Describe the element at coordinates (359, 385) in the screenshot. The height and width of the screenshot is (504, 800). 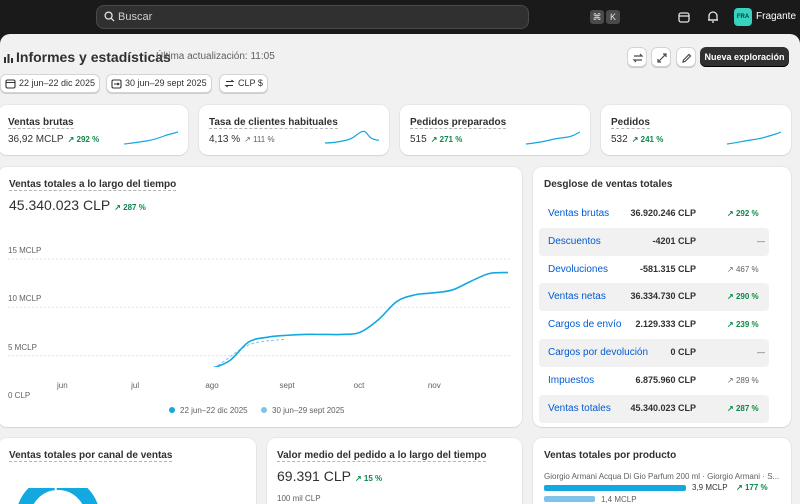
I see `x-axis-tick-label: oct` at that location.